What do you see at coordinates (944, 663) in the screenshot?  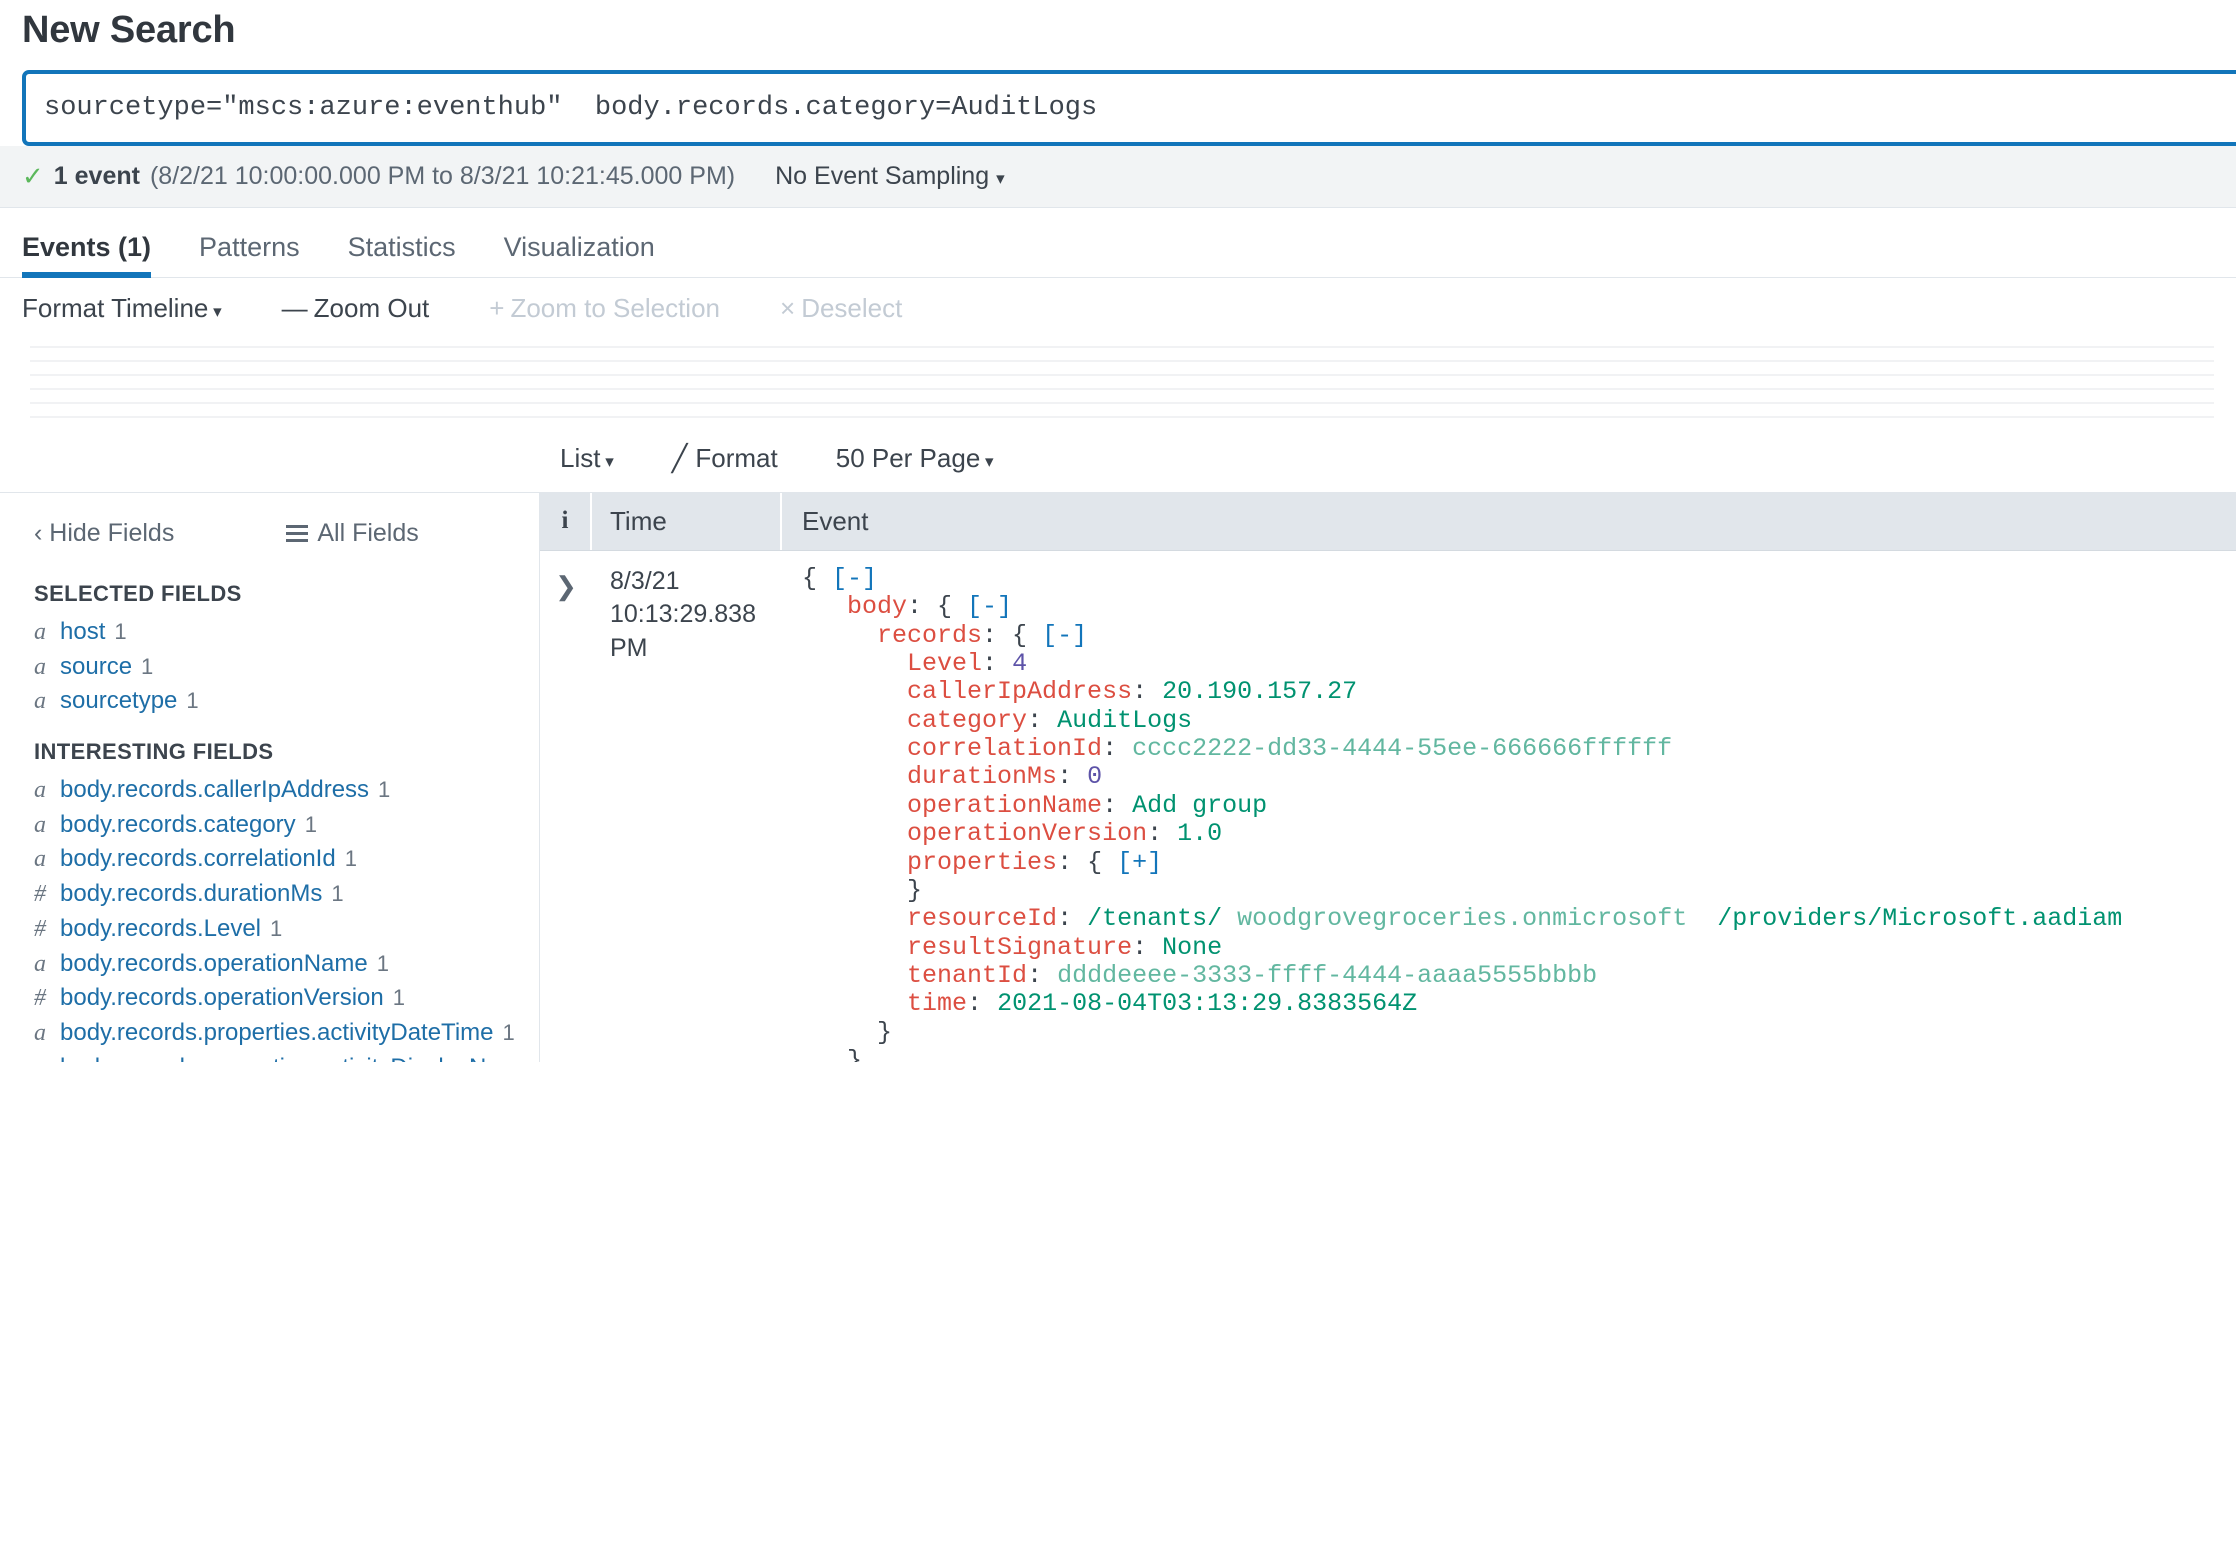 I see `json-key: Level` at bounding box center [944, 663].